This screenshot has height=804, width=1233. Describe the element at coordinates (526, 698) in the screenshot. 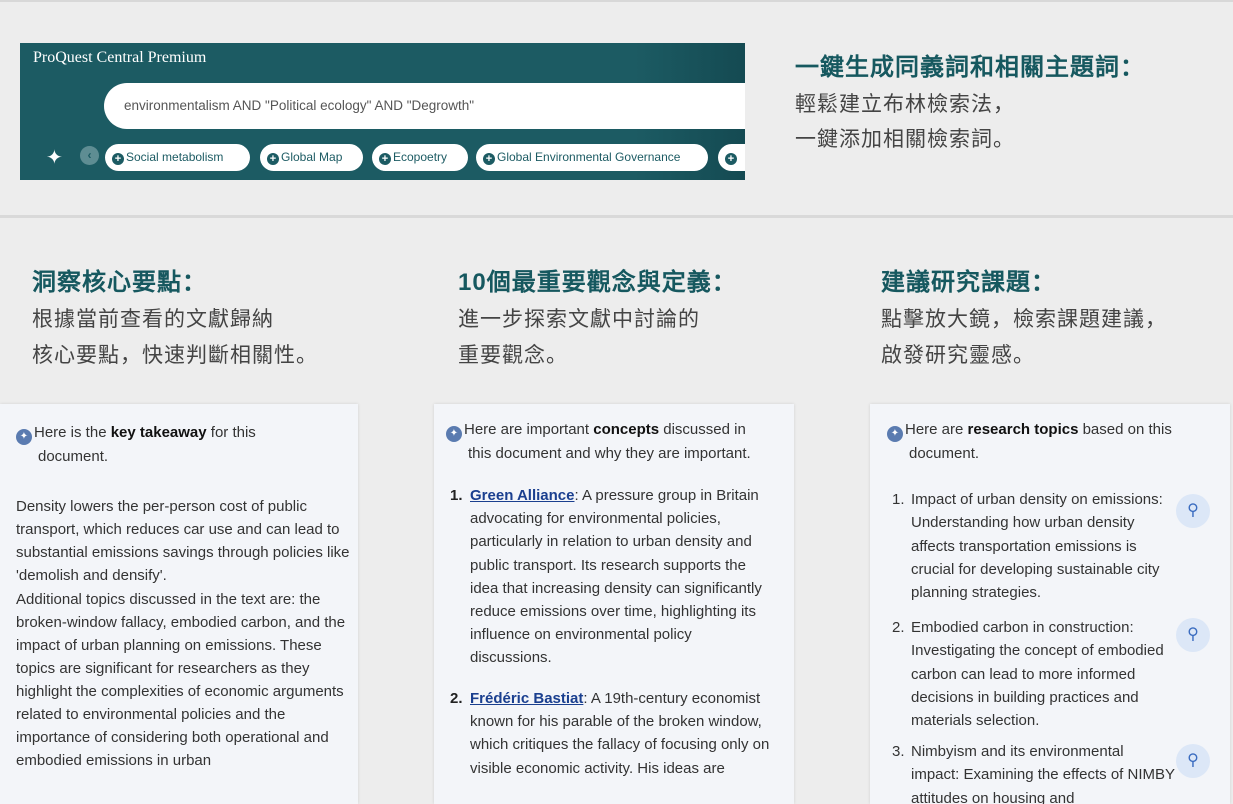

I see `concept-link-frederic-bastiat: Frédéric Bastiat` at that location.